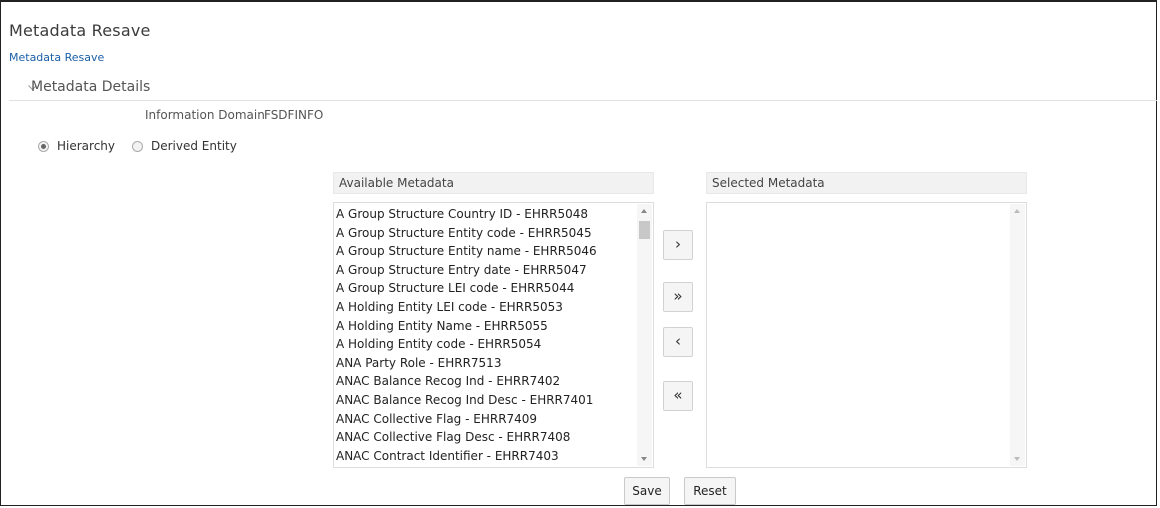 The height and width of the screenshot is (508, 1160). I want to click on available-list-scrollbar, so click(644, 335).